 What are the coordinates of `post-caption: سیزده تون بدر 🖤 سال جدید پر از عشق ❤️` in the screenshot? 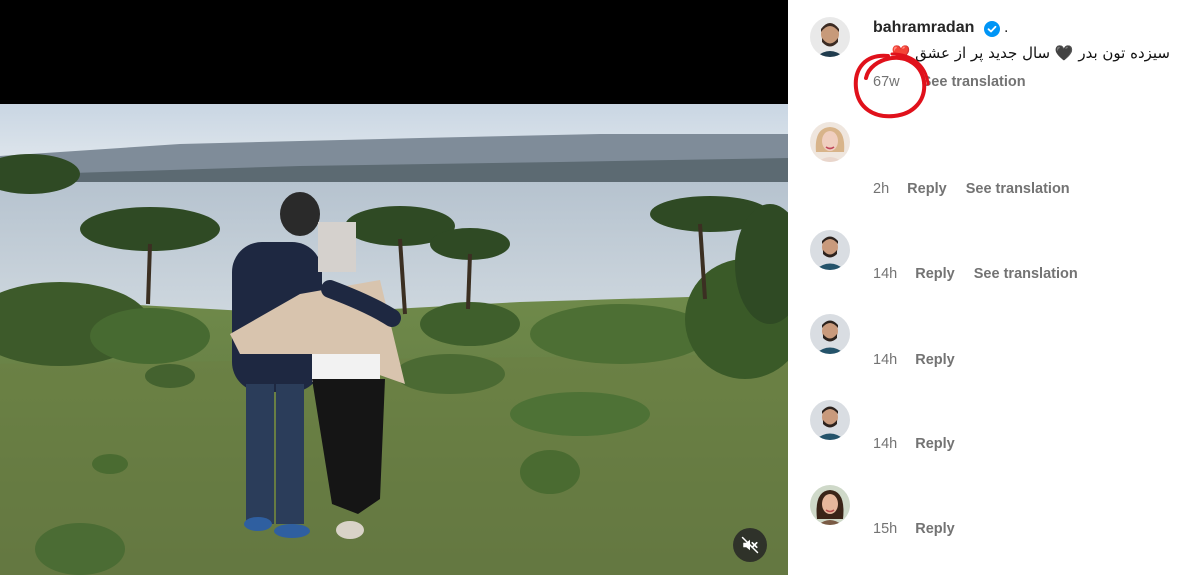 It's located at (1030, 53).